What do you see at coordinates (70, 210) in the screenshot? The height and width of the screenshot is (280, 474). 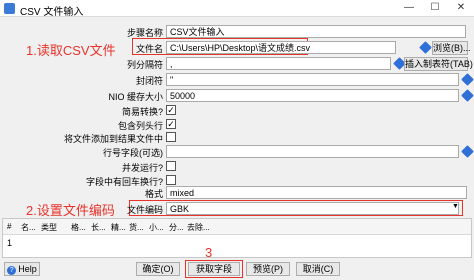 I see `annotation-step2: 2.设置文件编码` at bounding box center [70, 210].